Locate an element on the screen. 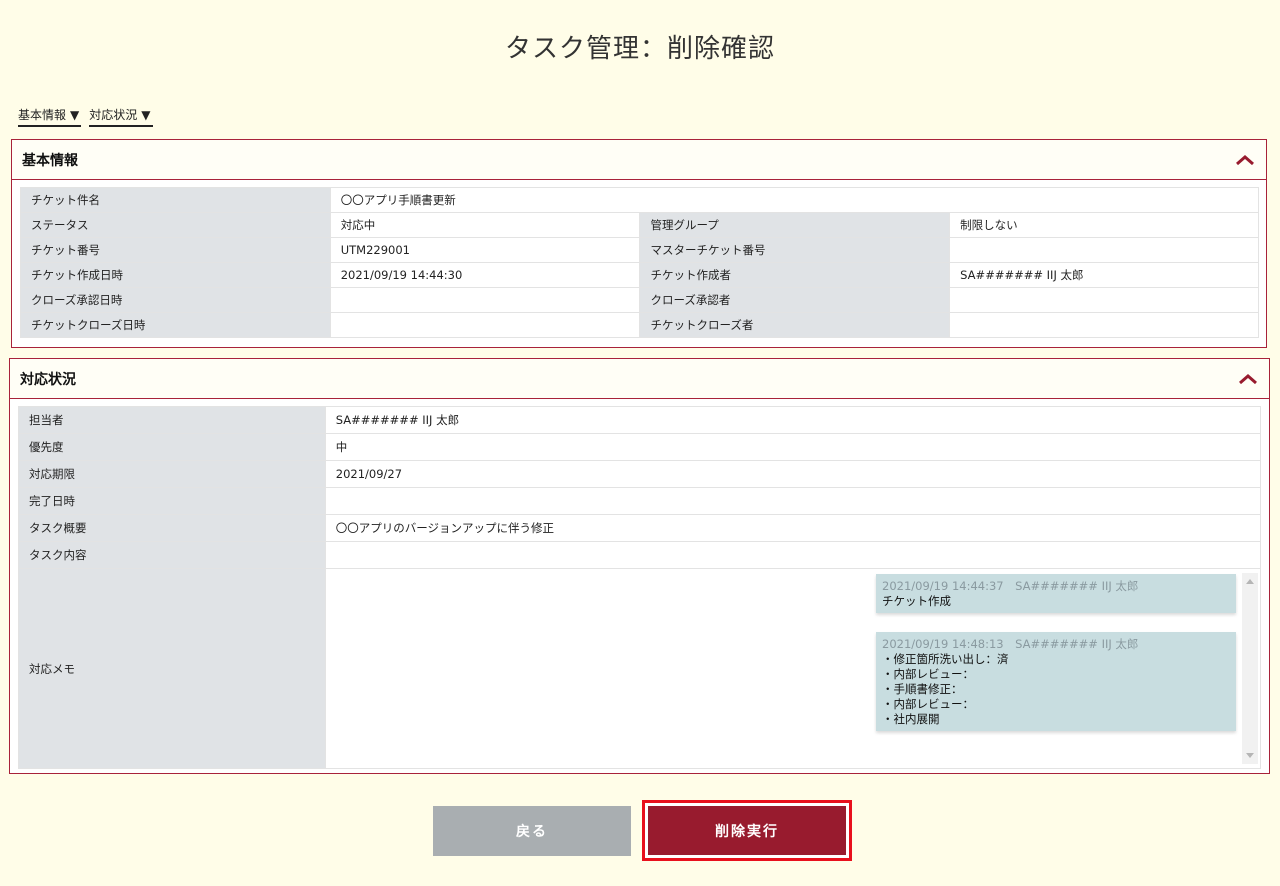 The height and width of the screenshot is (886, 1280). collapse-basic-info-button is located at coordinates (1245, 160).